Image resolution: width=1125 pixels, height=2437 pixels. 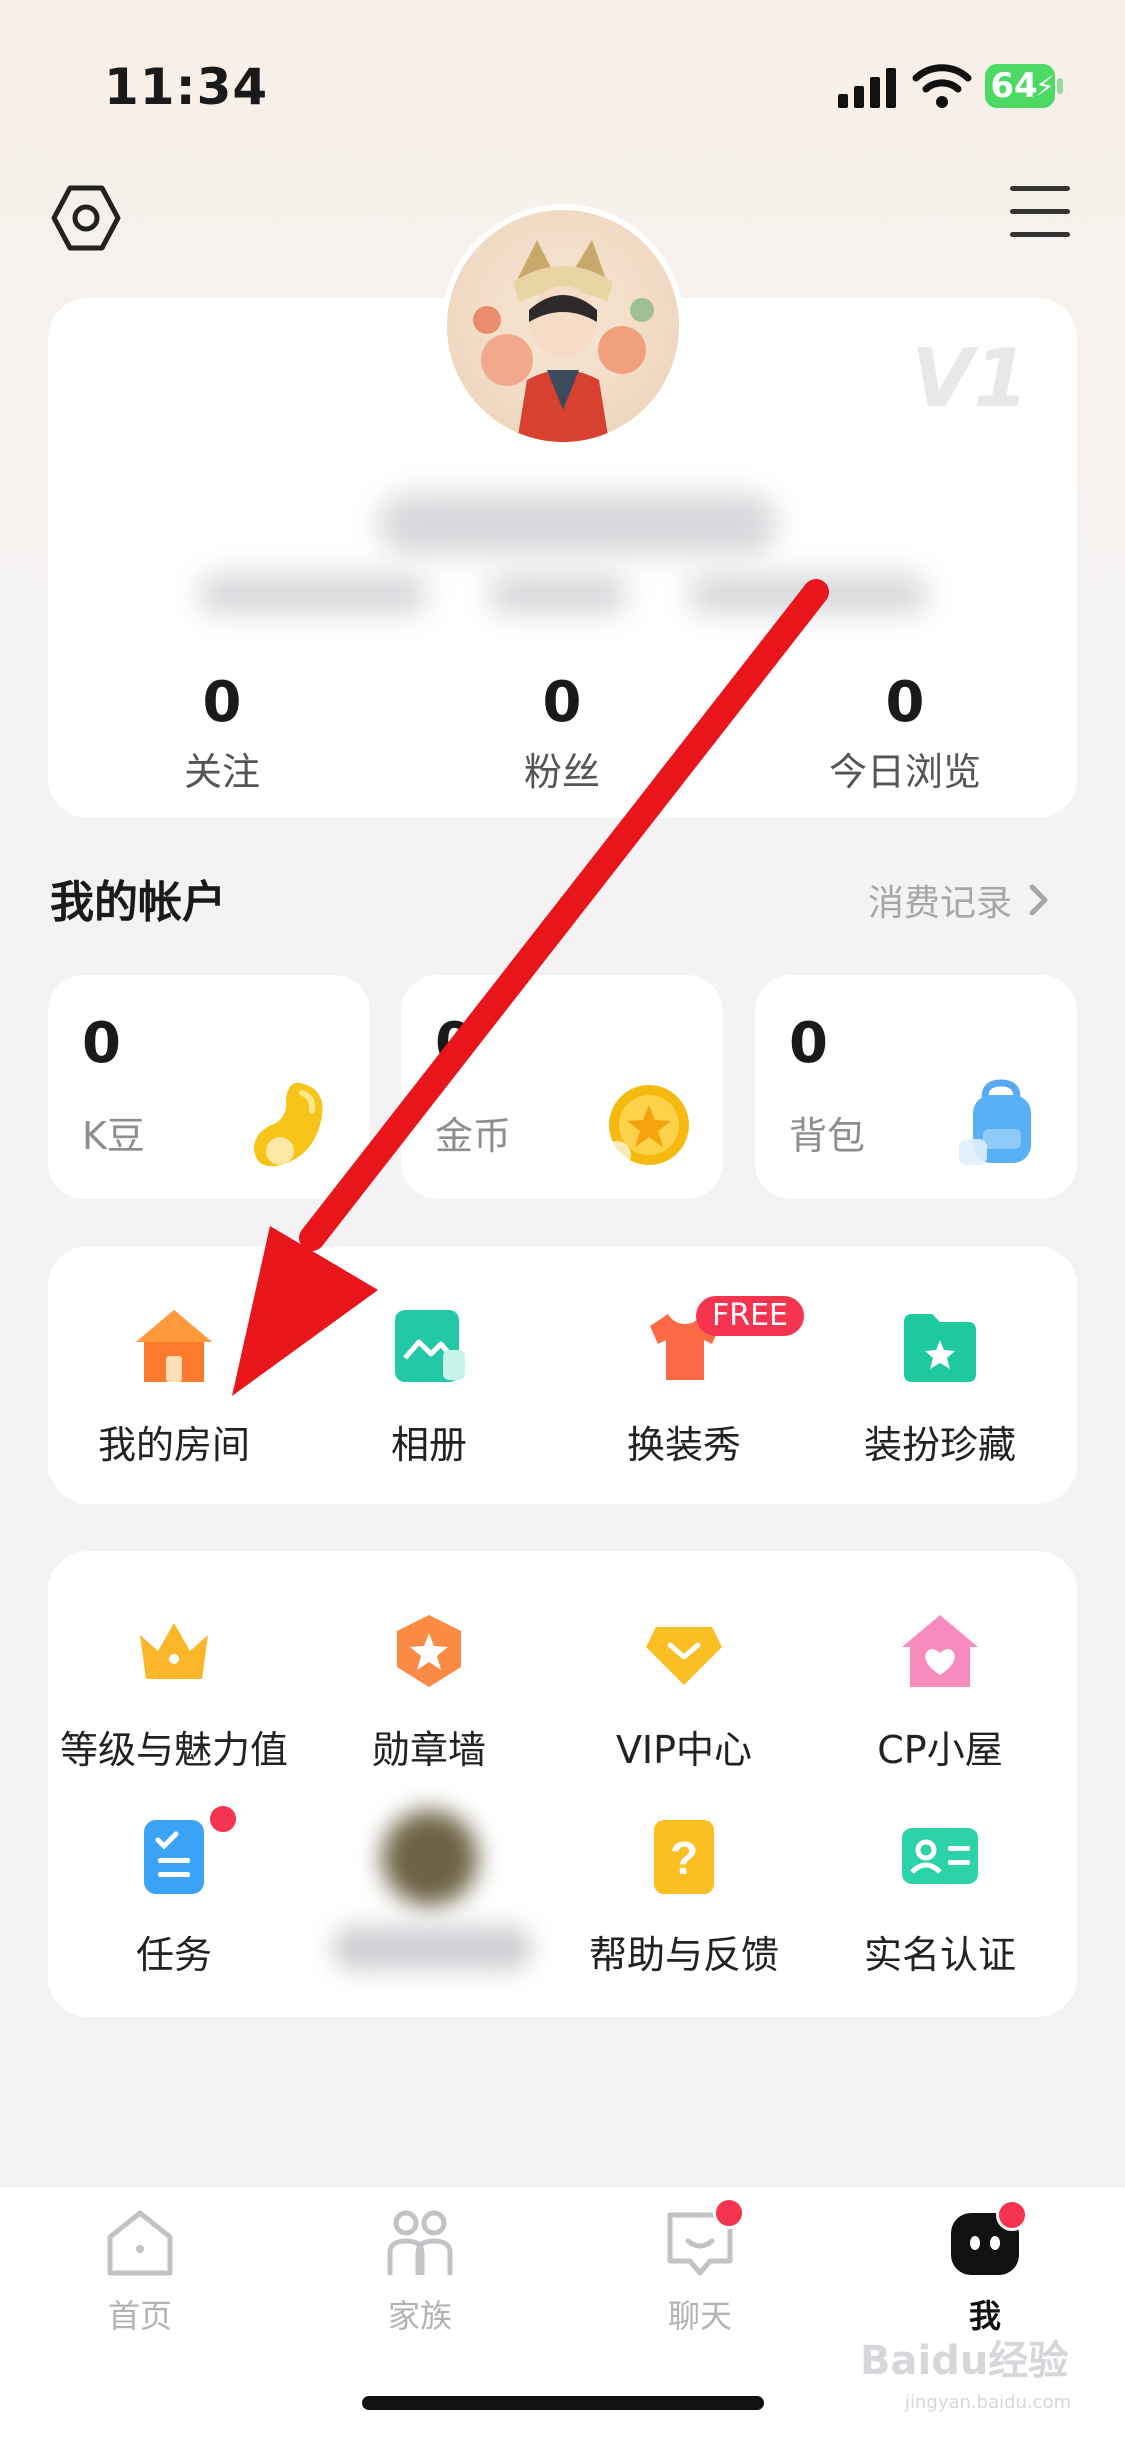 I want to click on quick-action-album: 相册, so click(x=429, y=1386).